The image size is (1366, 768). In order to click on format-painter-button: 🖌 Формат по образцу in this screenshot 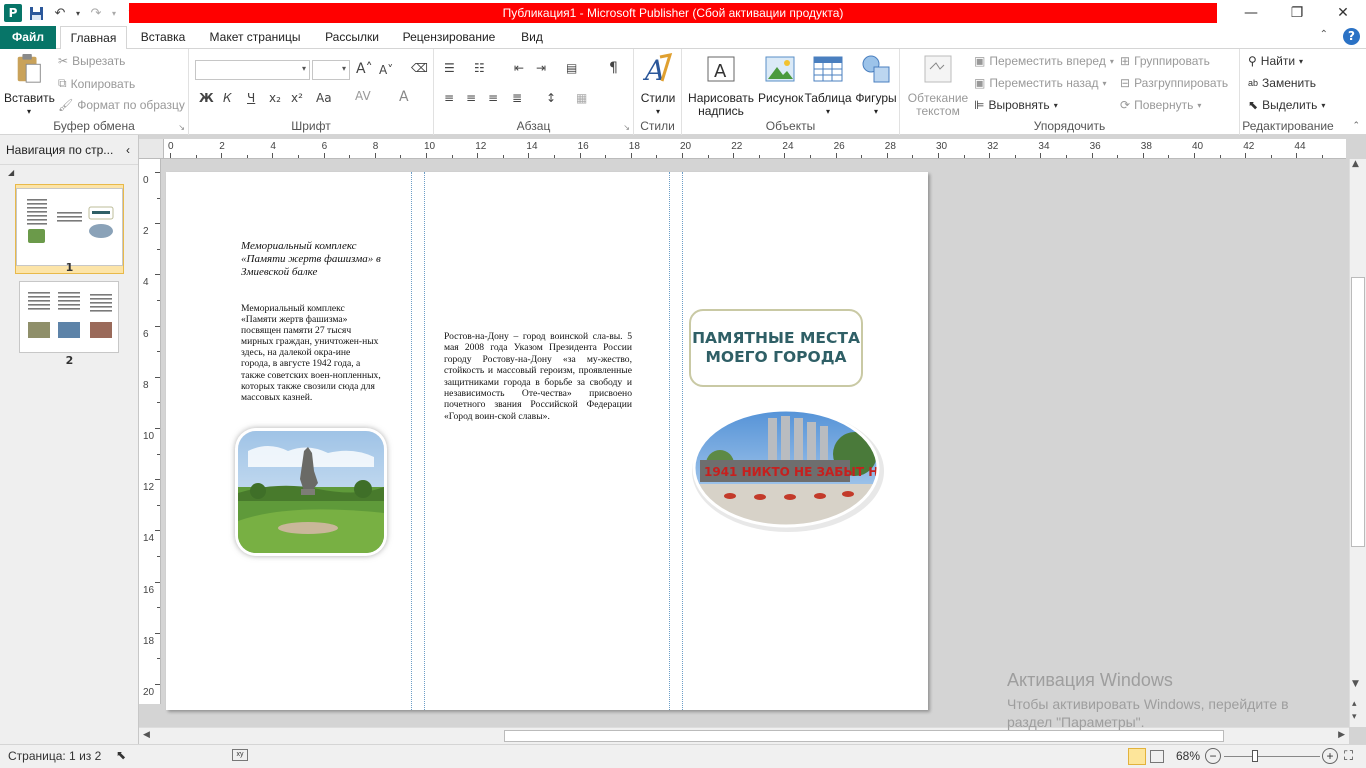, I will do `click(121, 105)`.